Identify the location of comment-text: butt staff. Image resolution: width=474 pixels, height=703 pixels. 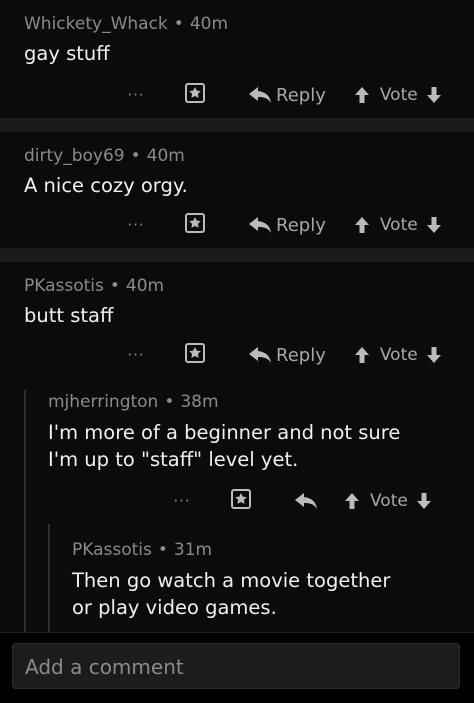
(68, 315).